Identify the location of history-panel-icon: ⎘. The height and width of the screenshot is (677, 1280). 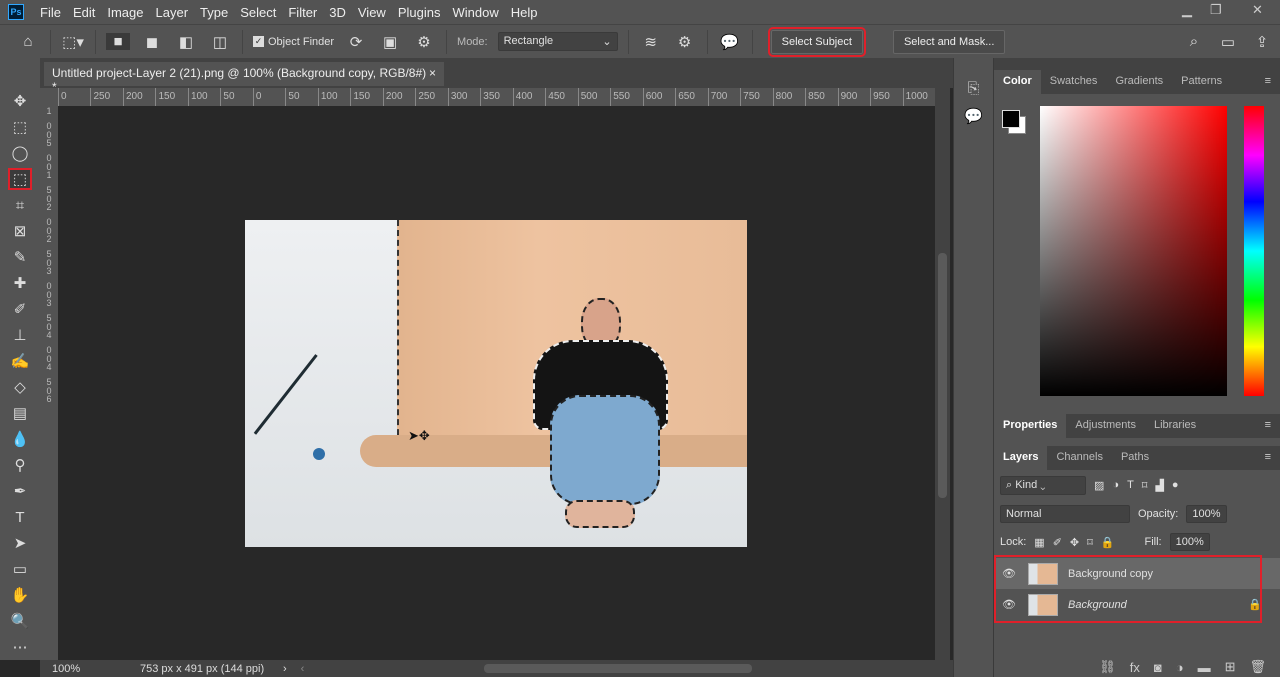
(973, 88).